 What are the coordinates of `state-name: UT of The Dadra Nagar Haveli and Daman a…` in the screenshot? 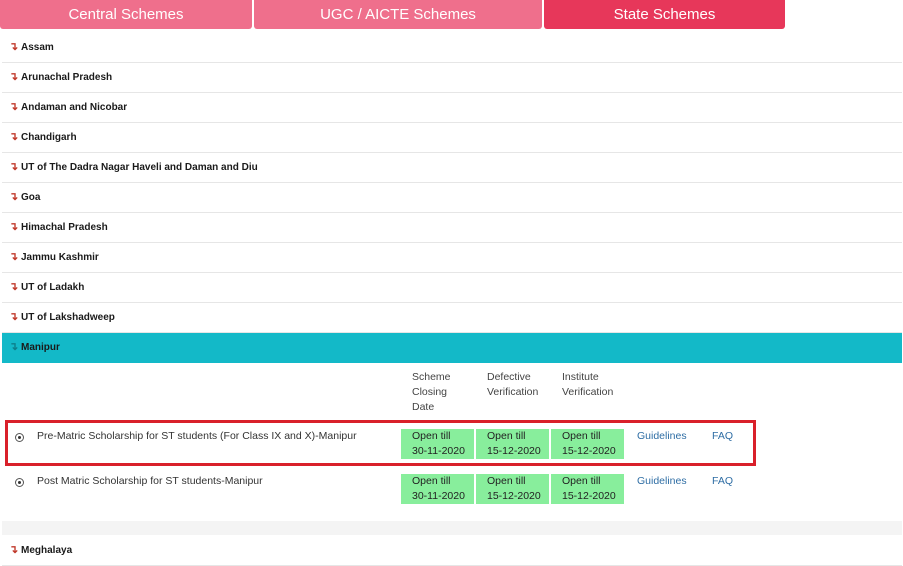 It's located at (139, 167).